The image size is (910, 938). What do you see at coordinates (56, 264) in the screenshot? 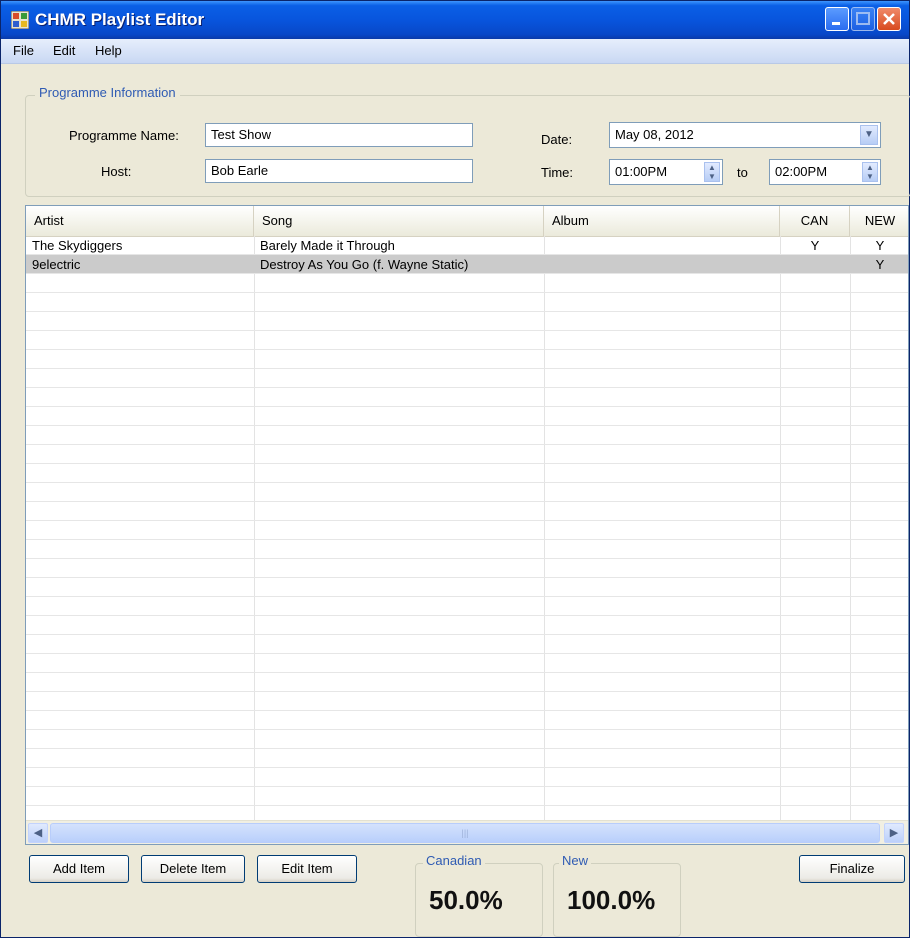
I see `cell-artist: 9electric` at bounding box center [56, 264].